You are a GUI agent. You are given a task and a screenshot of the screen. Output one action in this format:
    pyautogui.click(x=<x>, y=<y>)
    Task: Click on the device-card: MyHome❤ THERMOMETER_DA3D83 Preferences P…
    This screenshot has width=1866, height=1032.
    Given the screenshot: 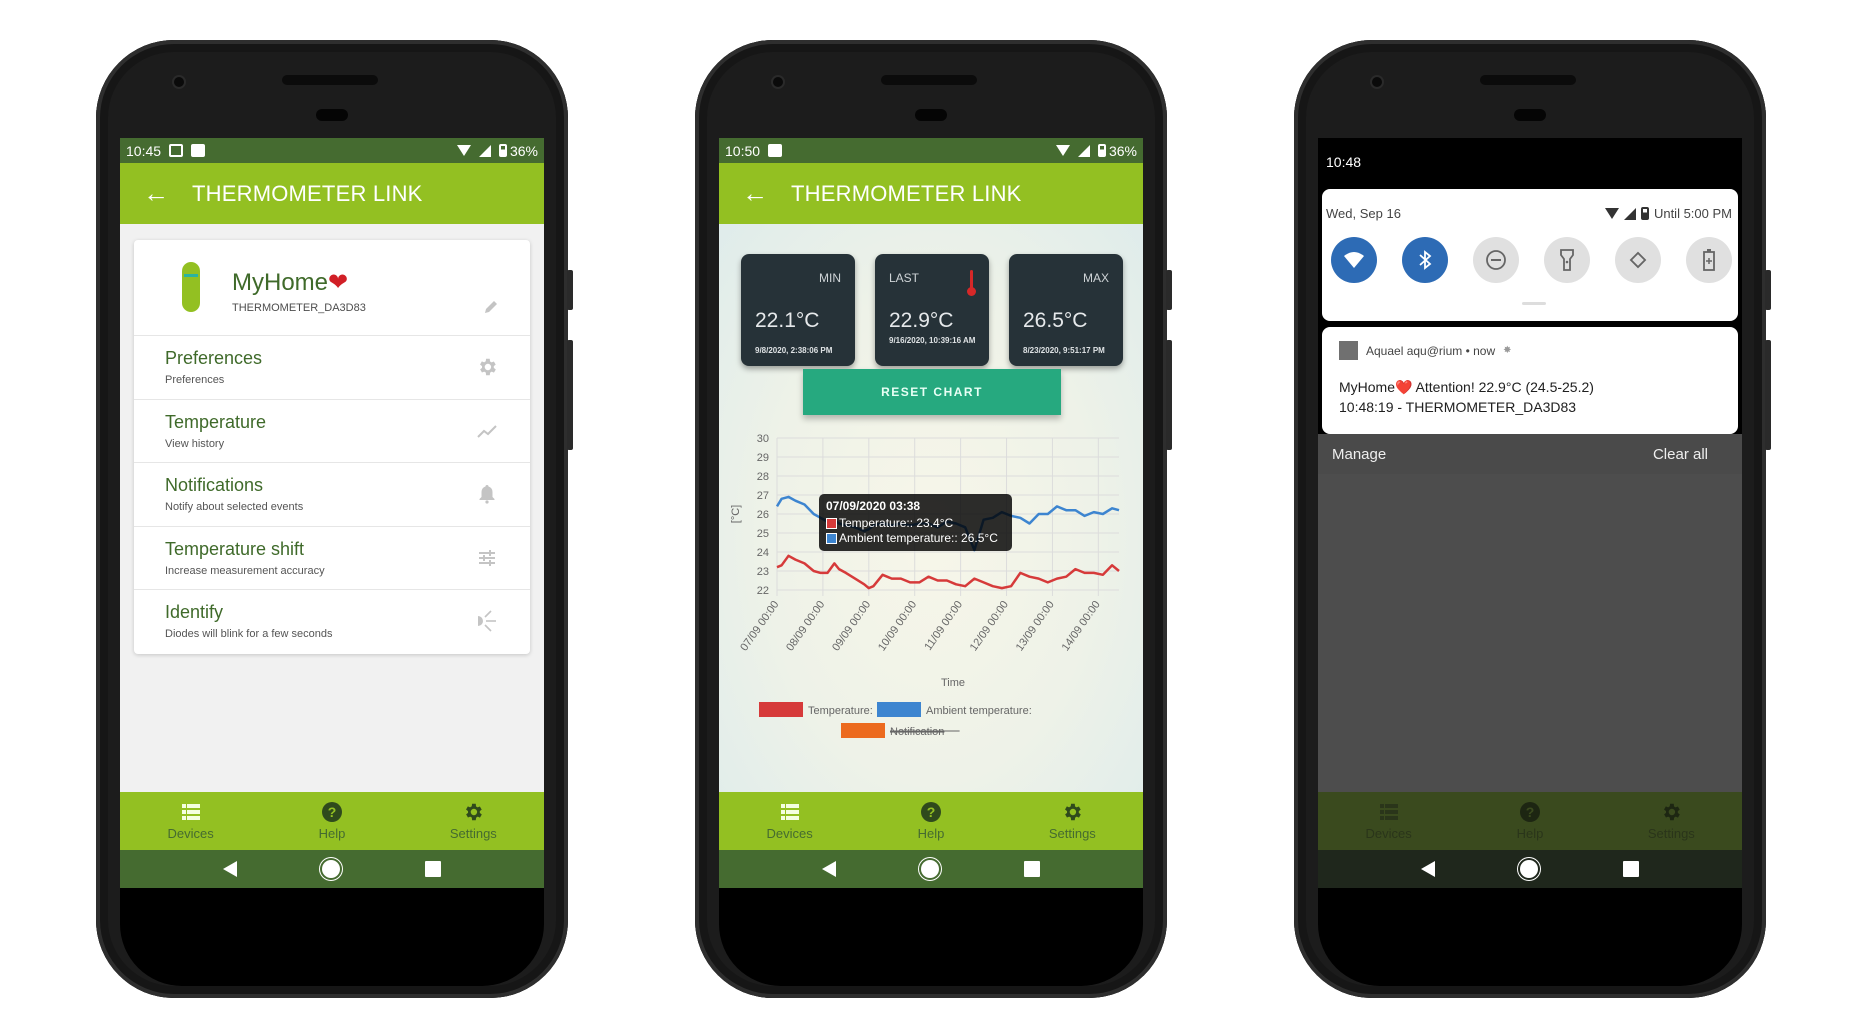 What is the action you would take?
    pyautogui.click(x=332, y=447)
    